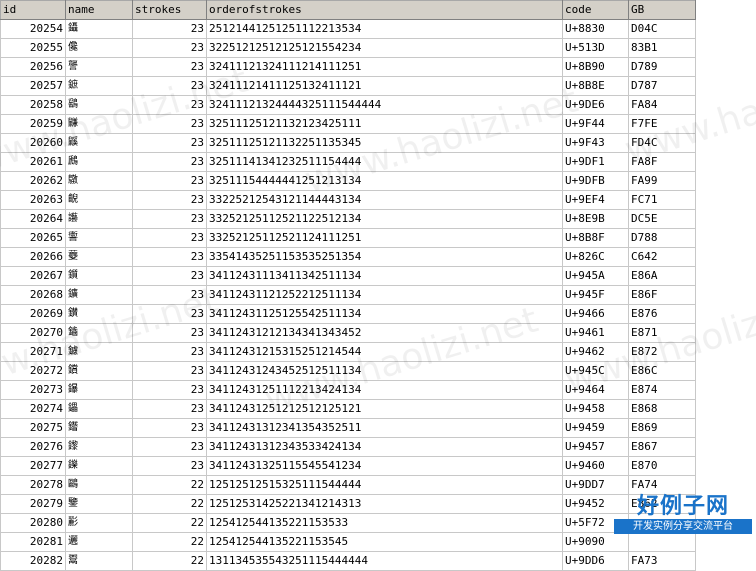 The height and width of the screenshot is (571, 756). What do you see at coordinates (662, 409) in the screenshot?
I see `cell-gb: E868` at bounding box center [662, 409].